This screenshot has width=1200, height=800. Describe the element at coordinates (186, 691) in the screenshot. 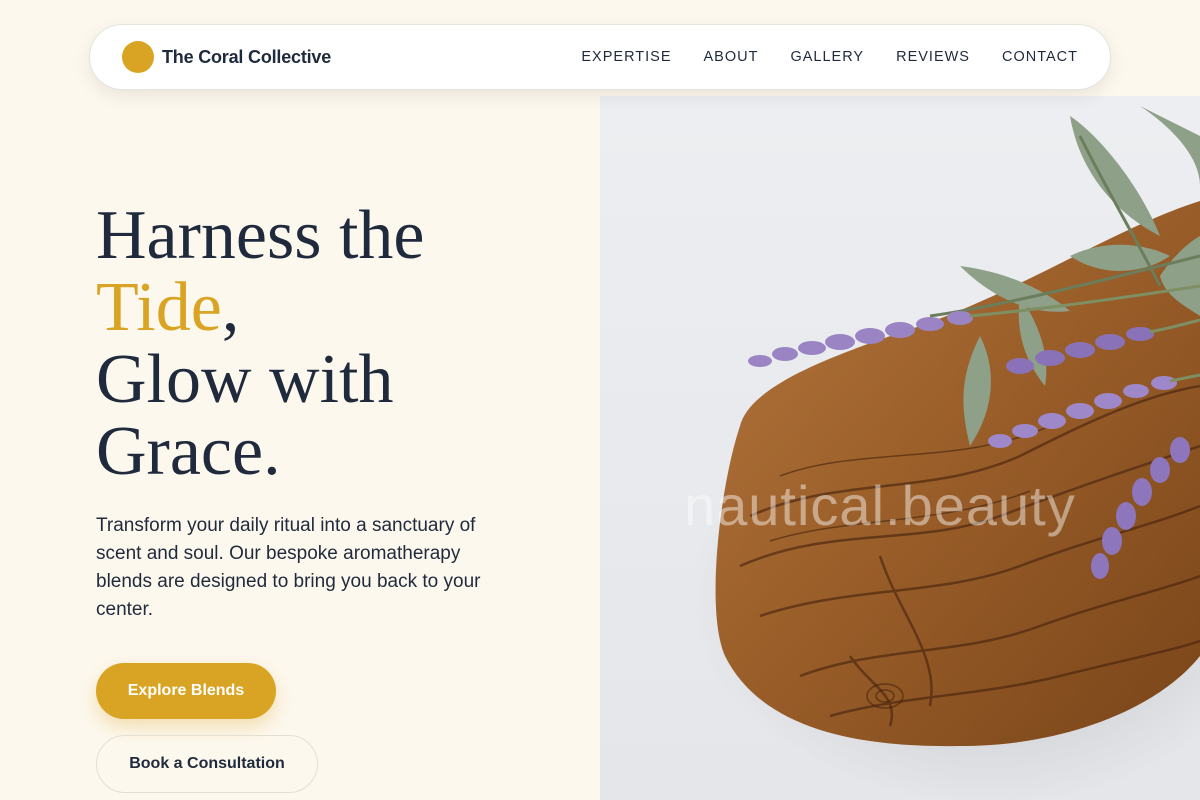

I see `explore-blends-button: Explore Blends` at that location.